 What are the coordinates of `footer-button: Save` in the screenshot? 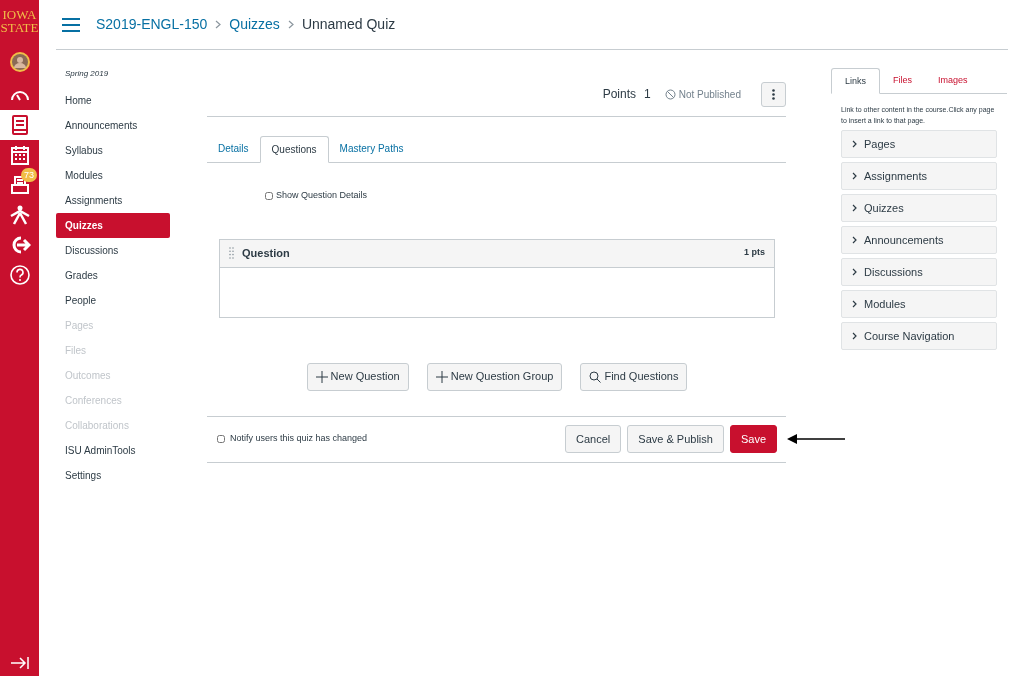 It's located at (753, 439).